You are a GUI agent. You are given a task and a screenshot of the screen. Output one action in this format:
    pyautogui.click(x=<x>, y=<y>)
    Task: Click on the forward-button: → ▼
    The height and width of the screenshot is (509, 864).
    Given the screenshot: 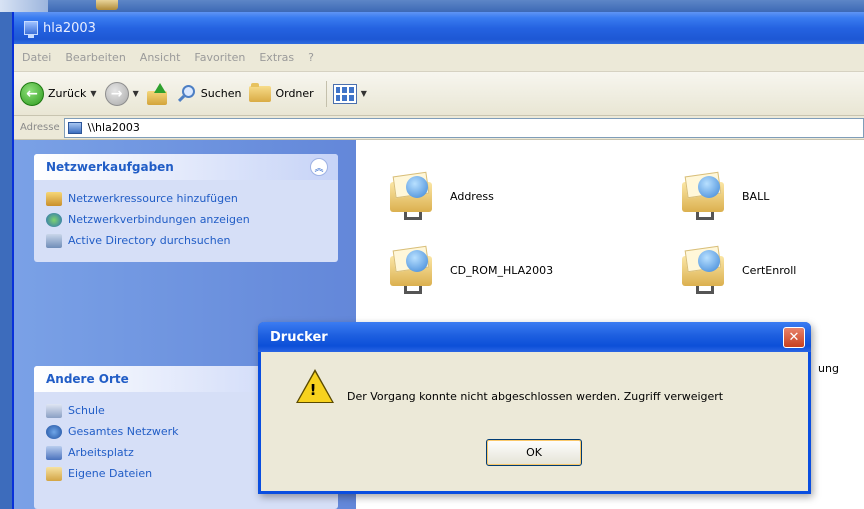 What is the action you would take?
    pyautogui.click(x=121, y=93)
    